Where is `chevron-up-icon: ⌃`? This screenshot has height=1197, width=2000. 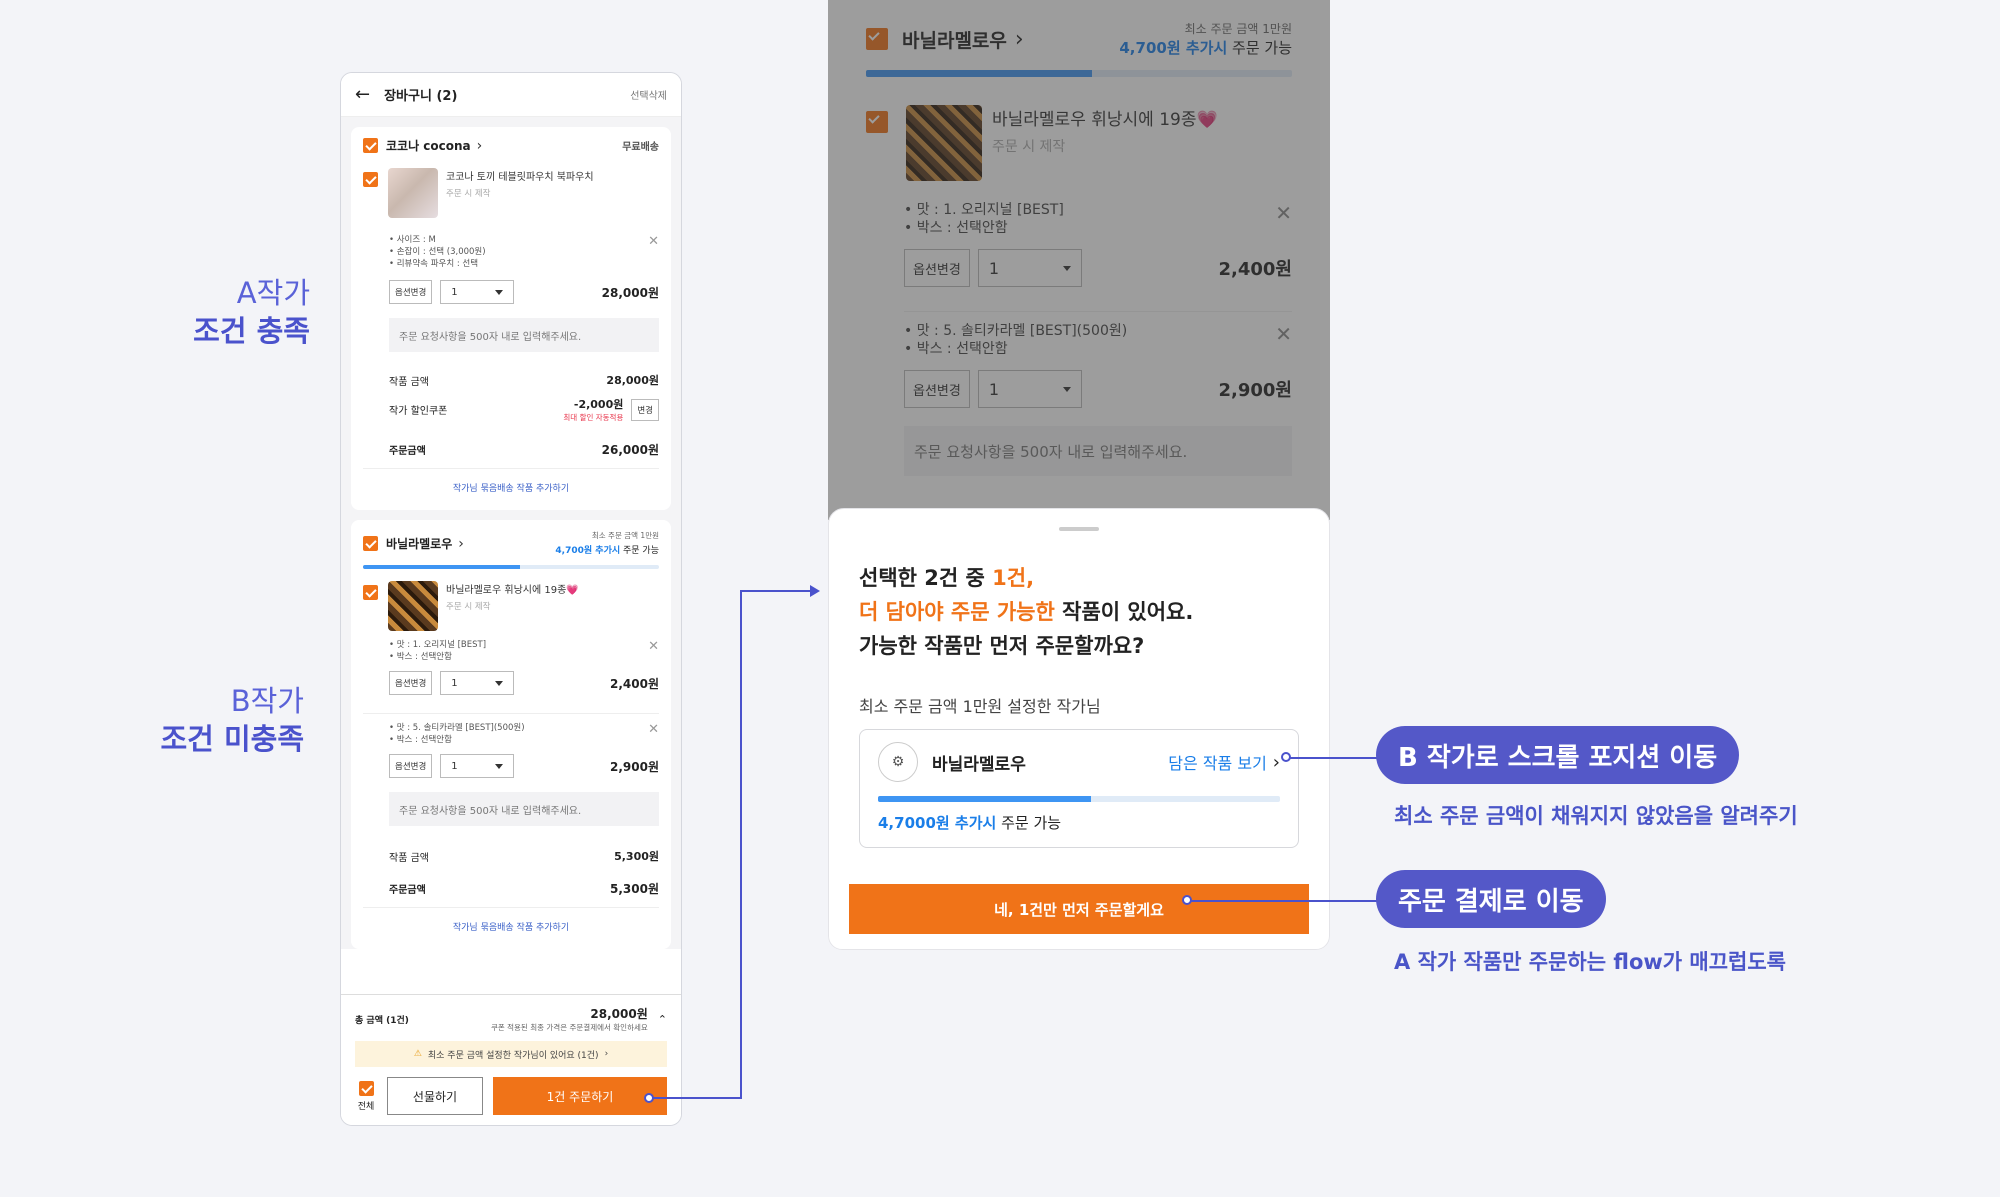
chevron-up-icon: ⌃ is located at coordinates (662, 1019).